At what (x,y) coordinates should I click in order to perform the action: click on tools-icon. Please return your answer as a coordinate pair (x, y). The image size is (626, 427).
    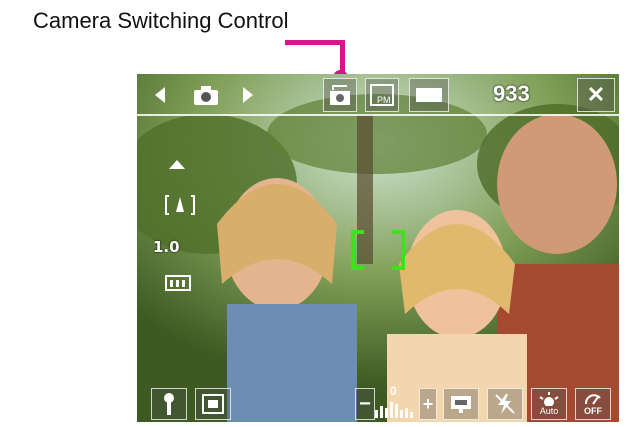
    Looking at the image, I should click on (169, 404).